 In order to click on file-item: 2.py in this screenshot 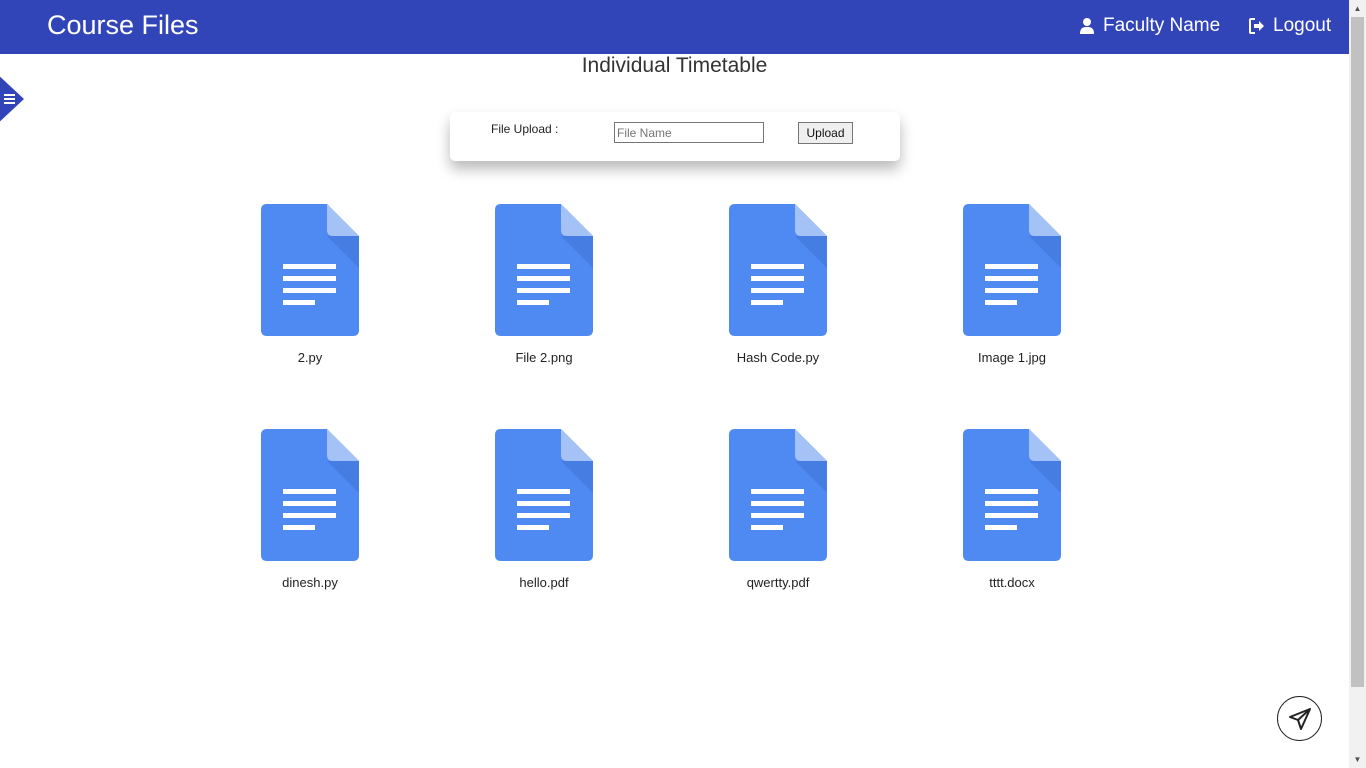, I will do `click(310, 284)`.